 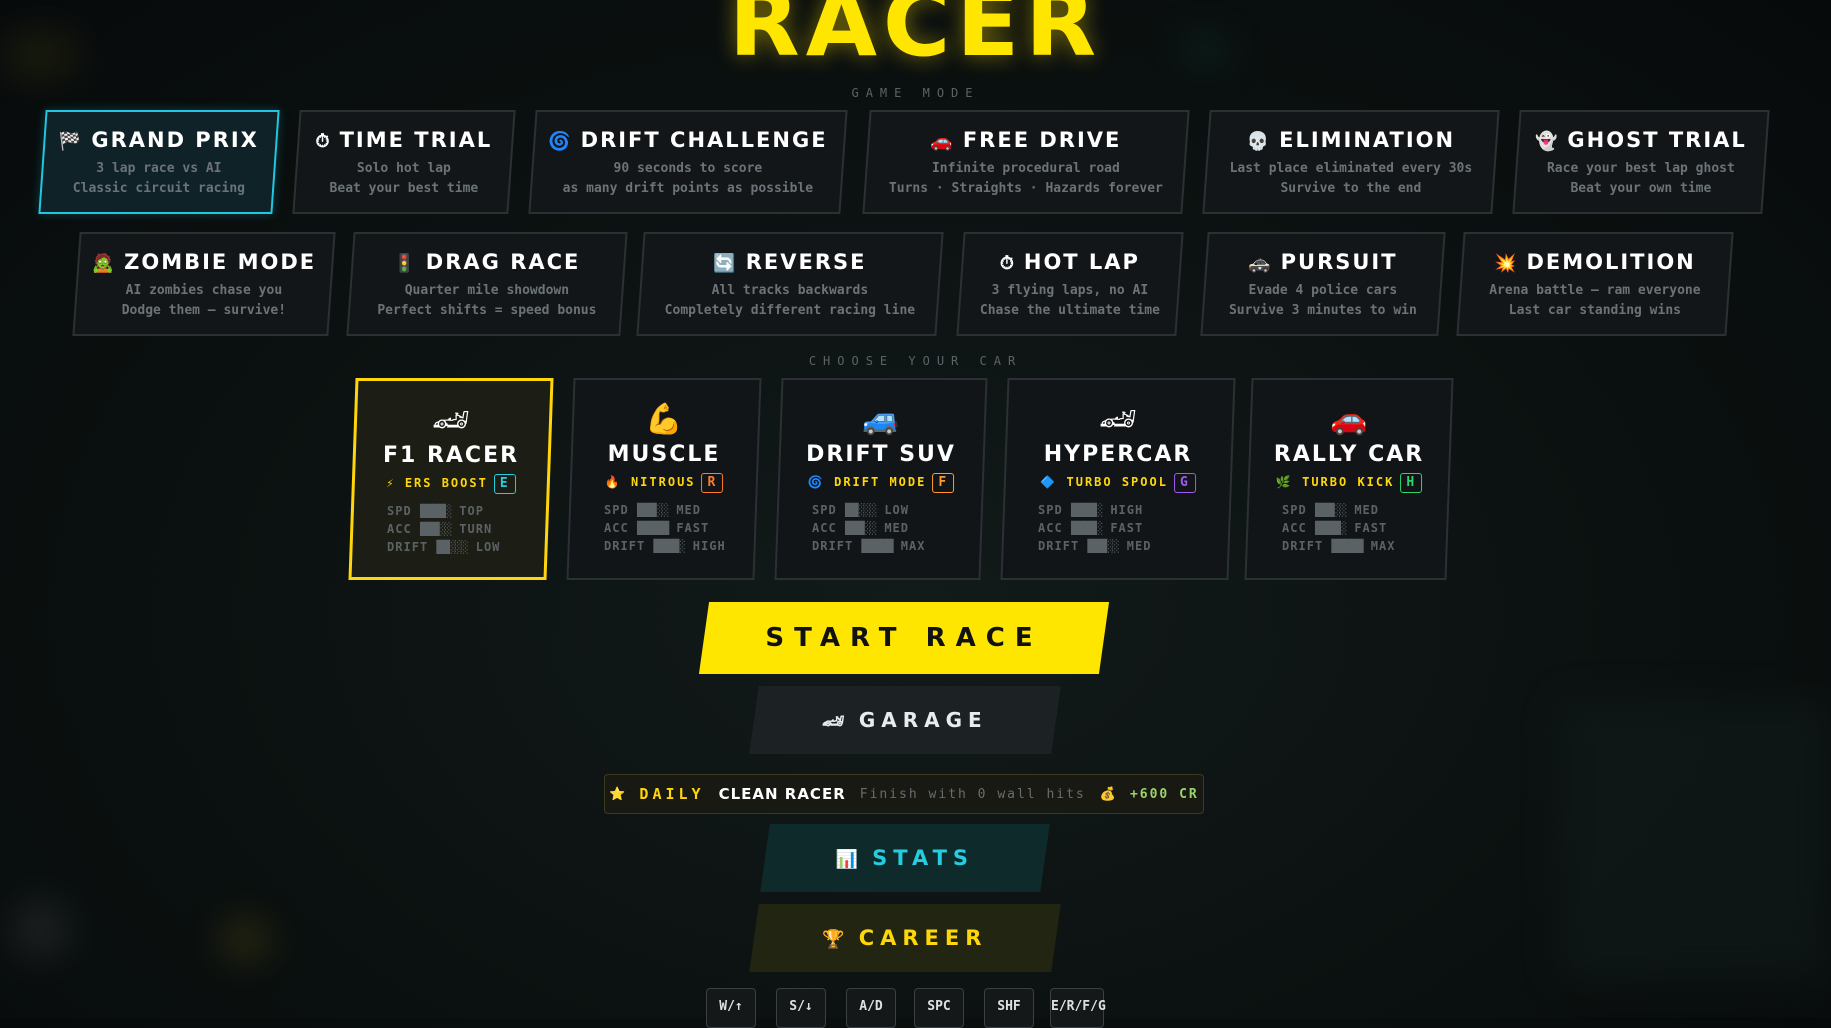 I want to click on start-race-label: START RACE, so click(x=904, y=638).